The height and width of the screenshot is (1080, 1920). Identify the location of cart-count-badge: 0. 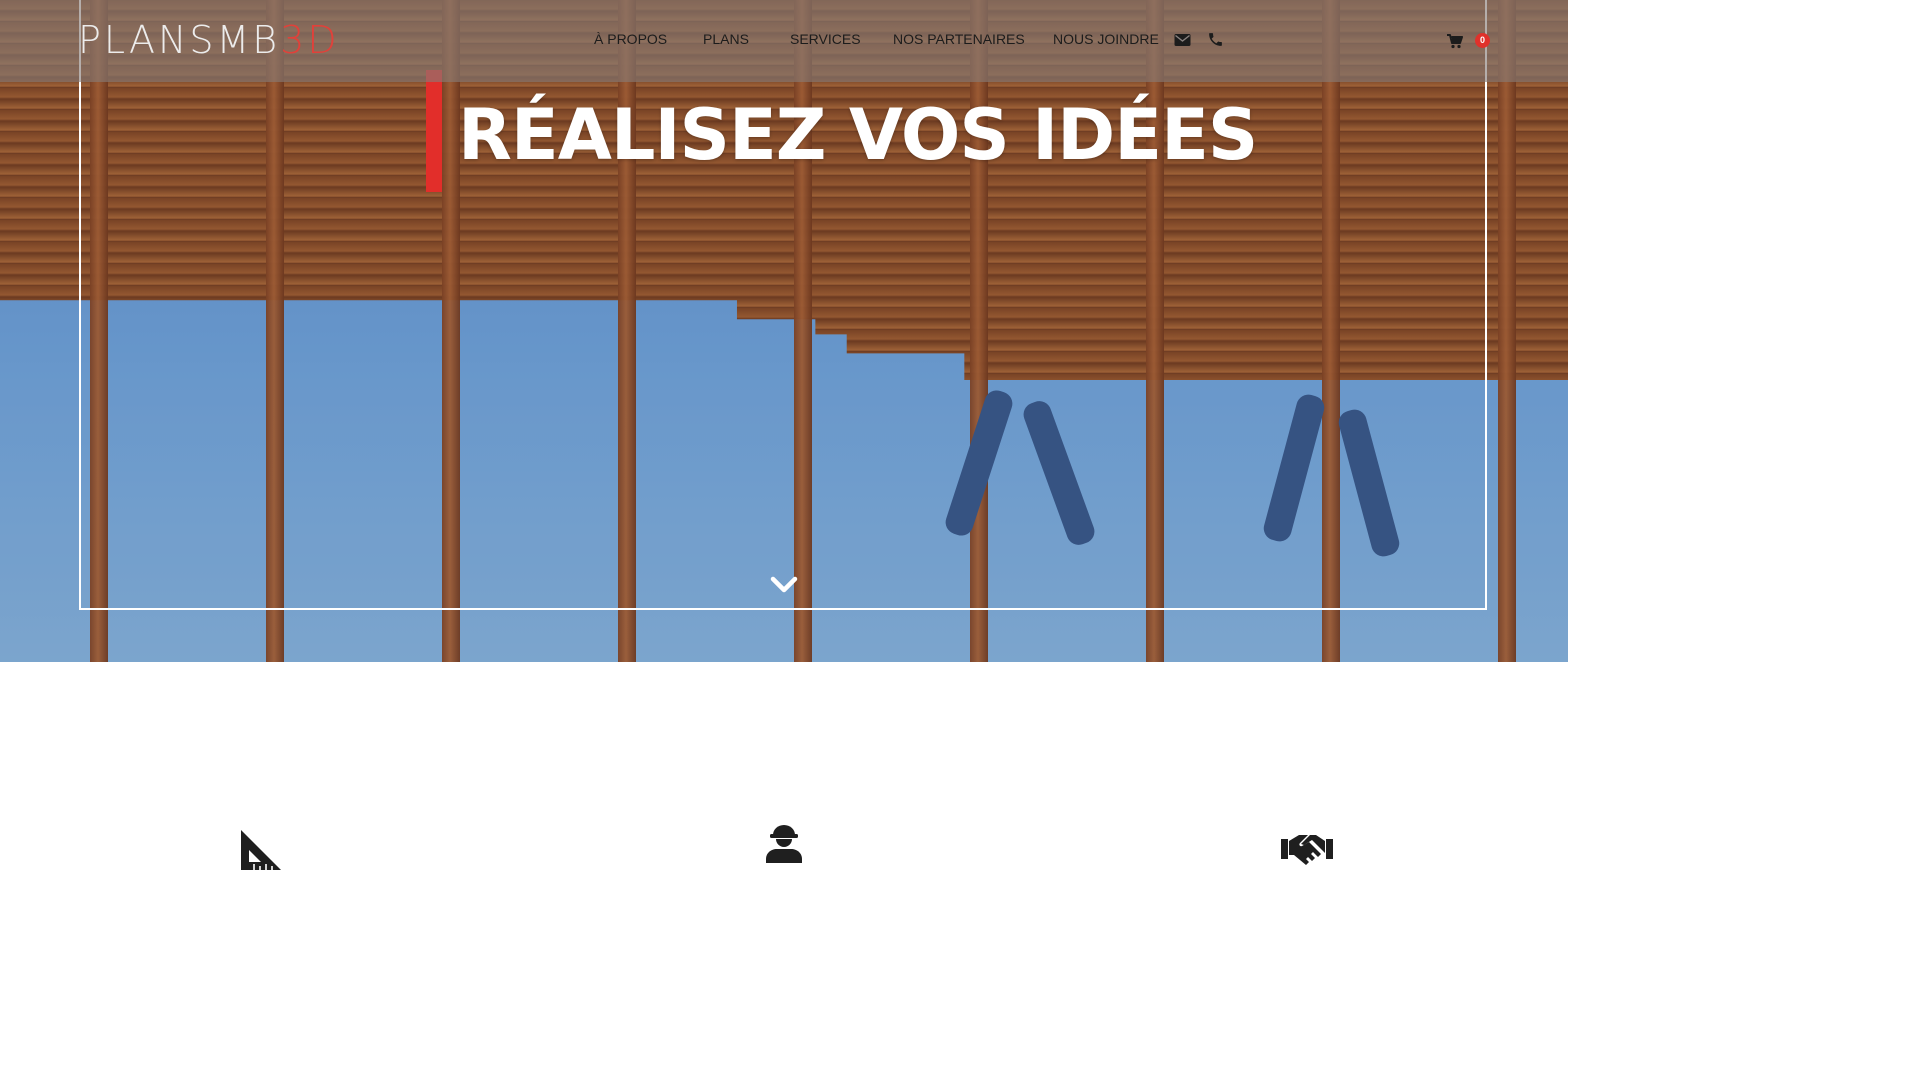
(1482, 40).